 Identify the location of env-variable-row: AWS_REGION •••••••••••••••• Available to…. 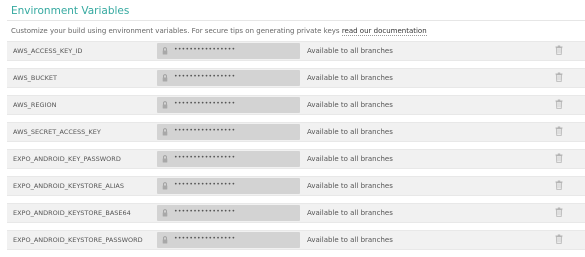
(296, 105).